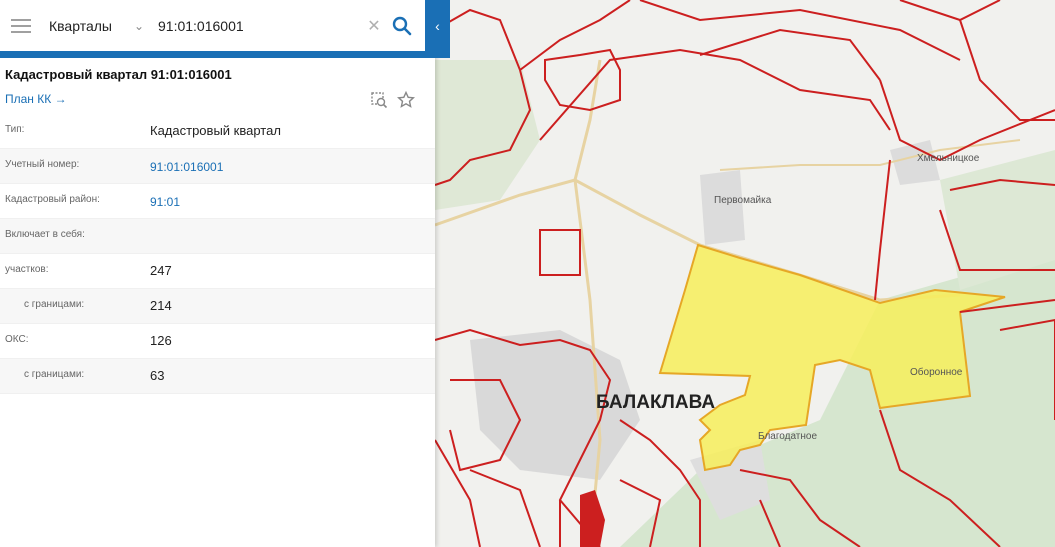 The image size is (1055, 547). Describe the element at coordinates (15, 129) in the screenshot. I see `row-label: Тип:` at that location.